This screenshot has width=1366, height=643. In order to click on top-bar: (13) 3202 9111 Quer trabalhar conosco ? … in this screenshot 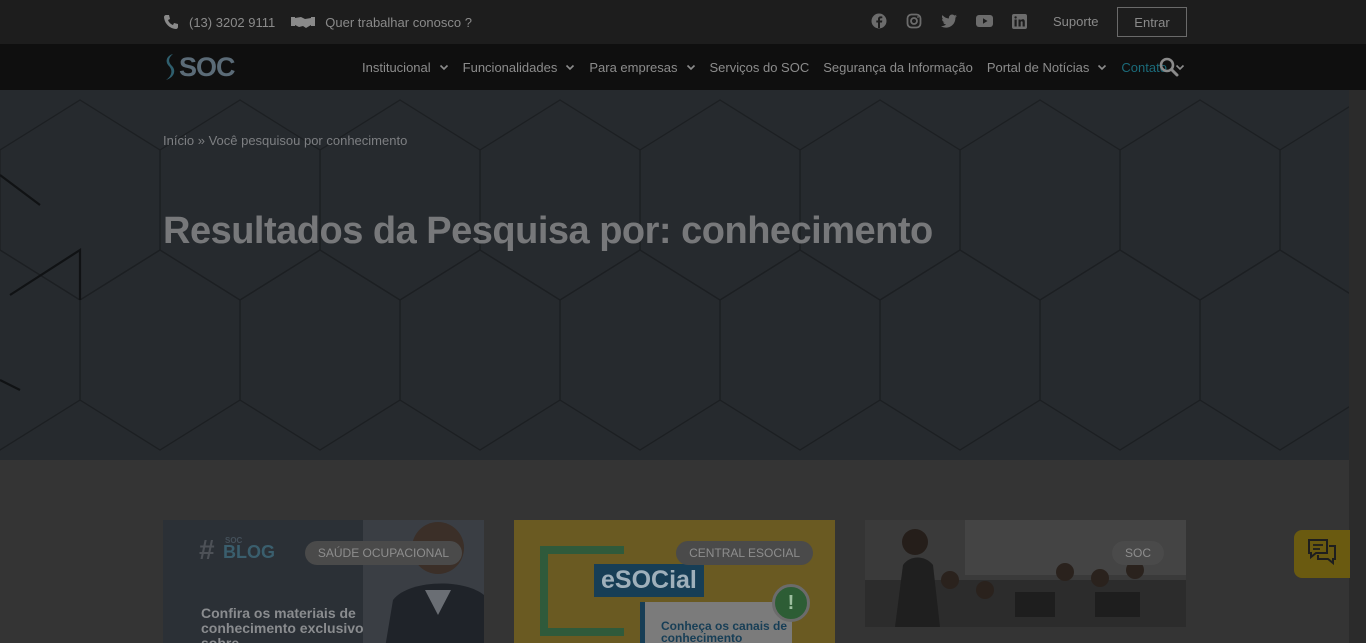, I will do `click(683, 22)`.